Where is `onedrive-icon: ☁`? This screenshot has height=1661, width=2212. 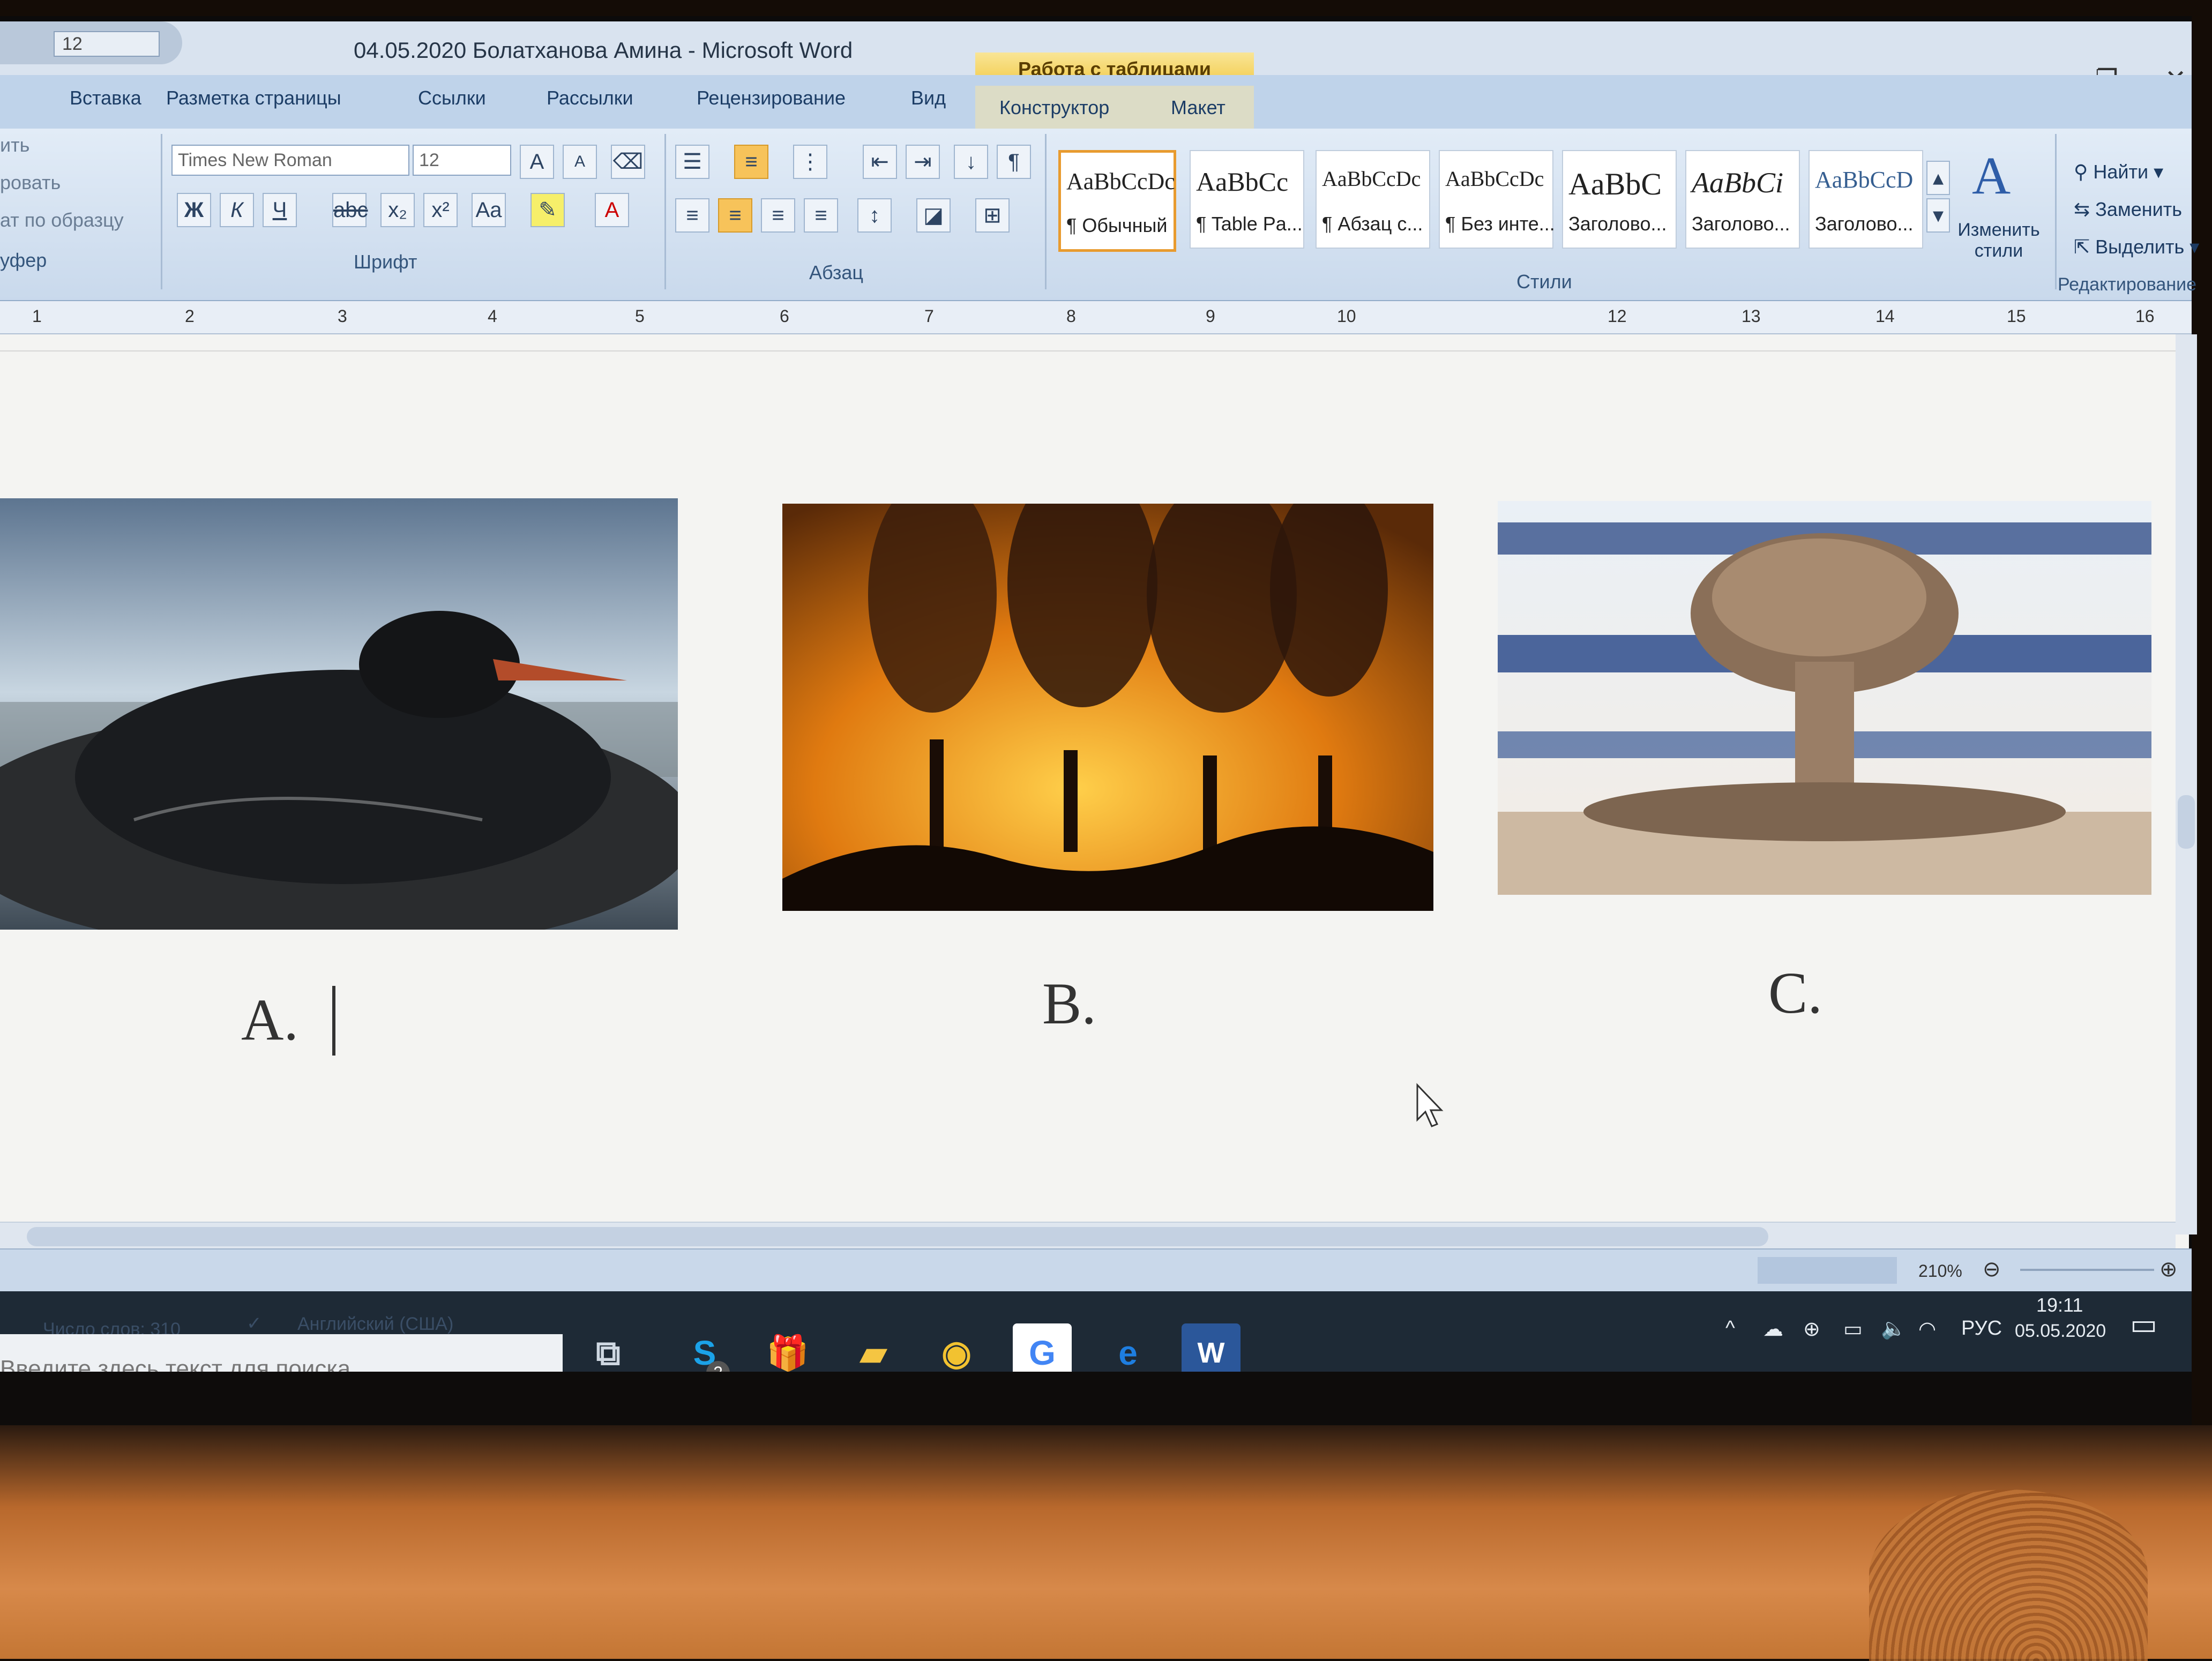 onedrive-icon: ☁ is located at coordinates (1773, 1329).